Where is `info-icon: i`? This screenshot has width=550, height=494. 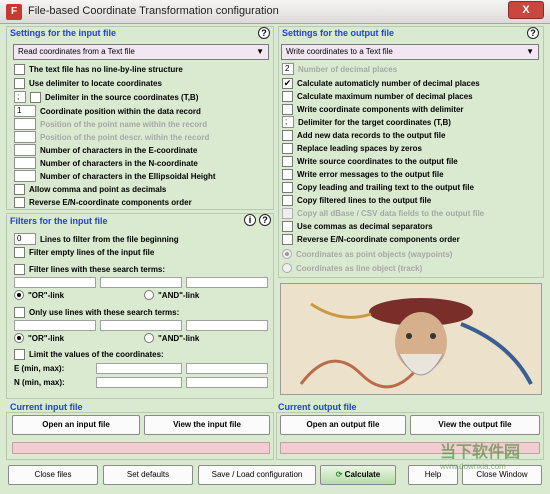 info-icon: i is located at coordinates (250, 220).